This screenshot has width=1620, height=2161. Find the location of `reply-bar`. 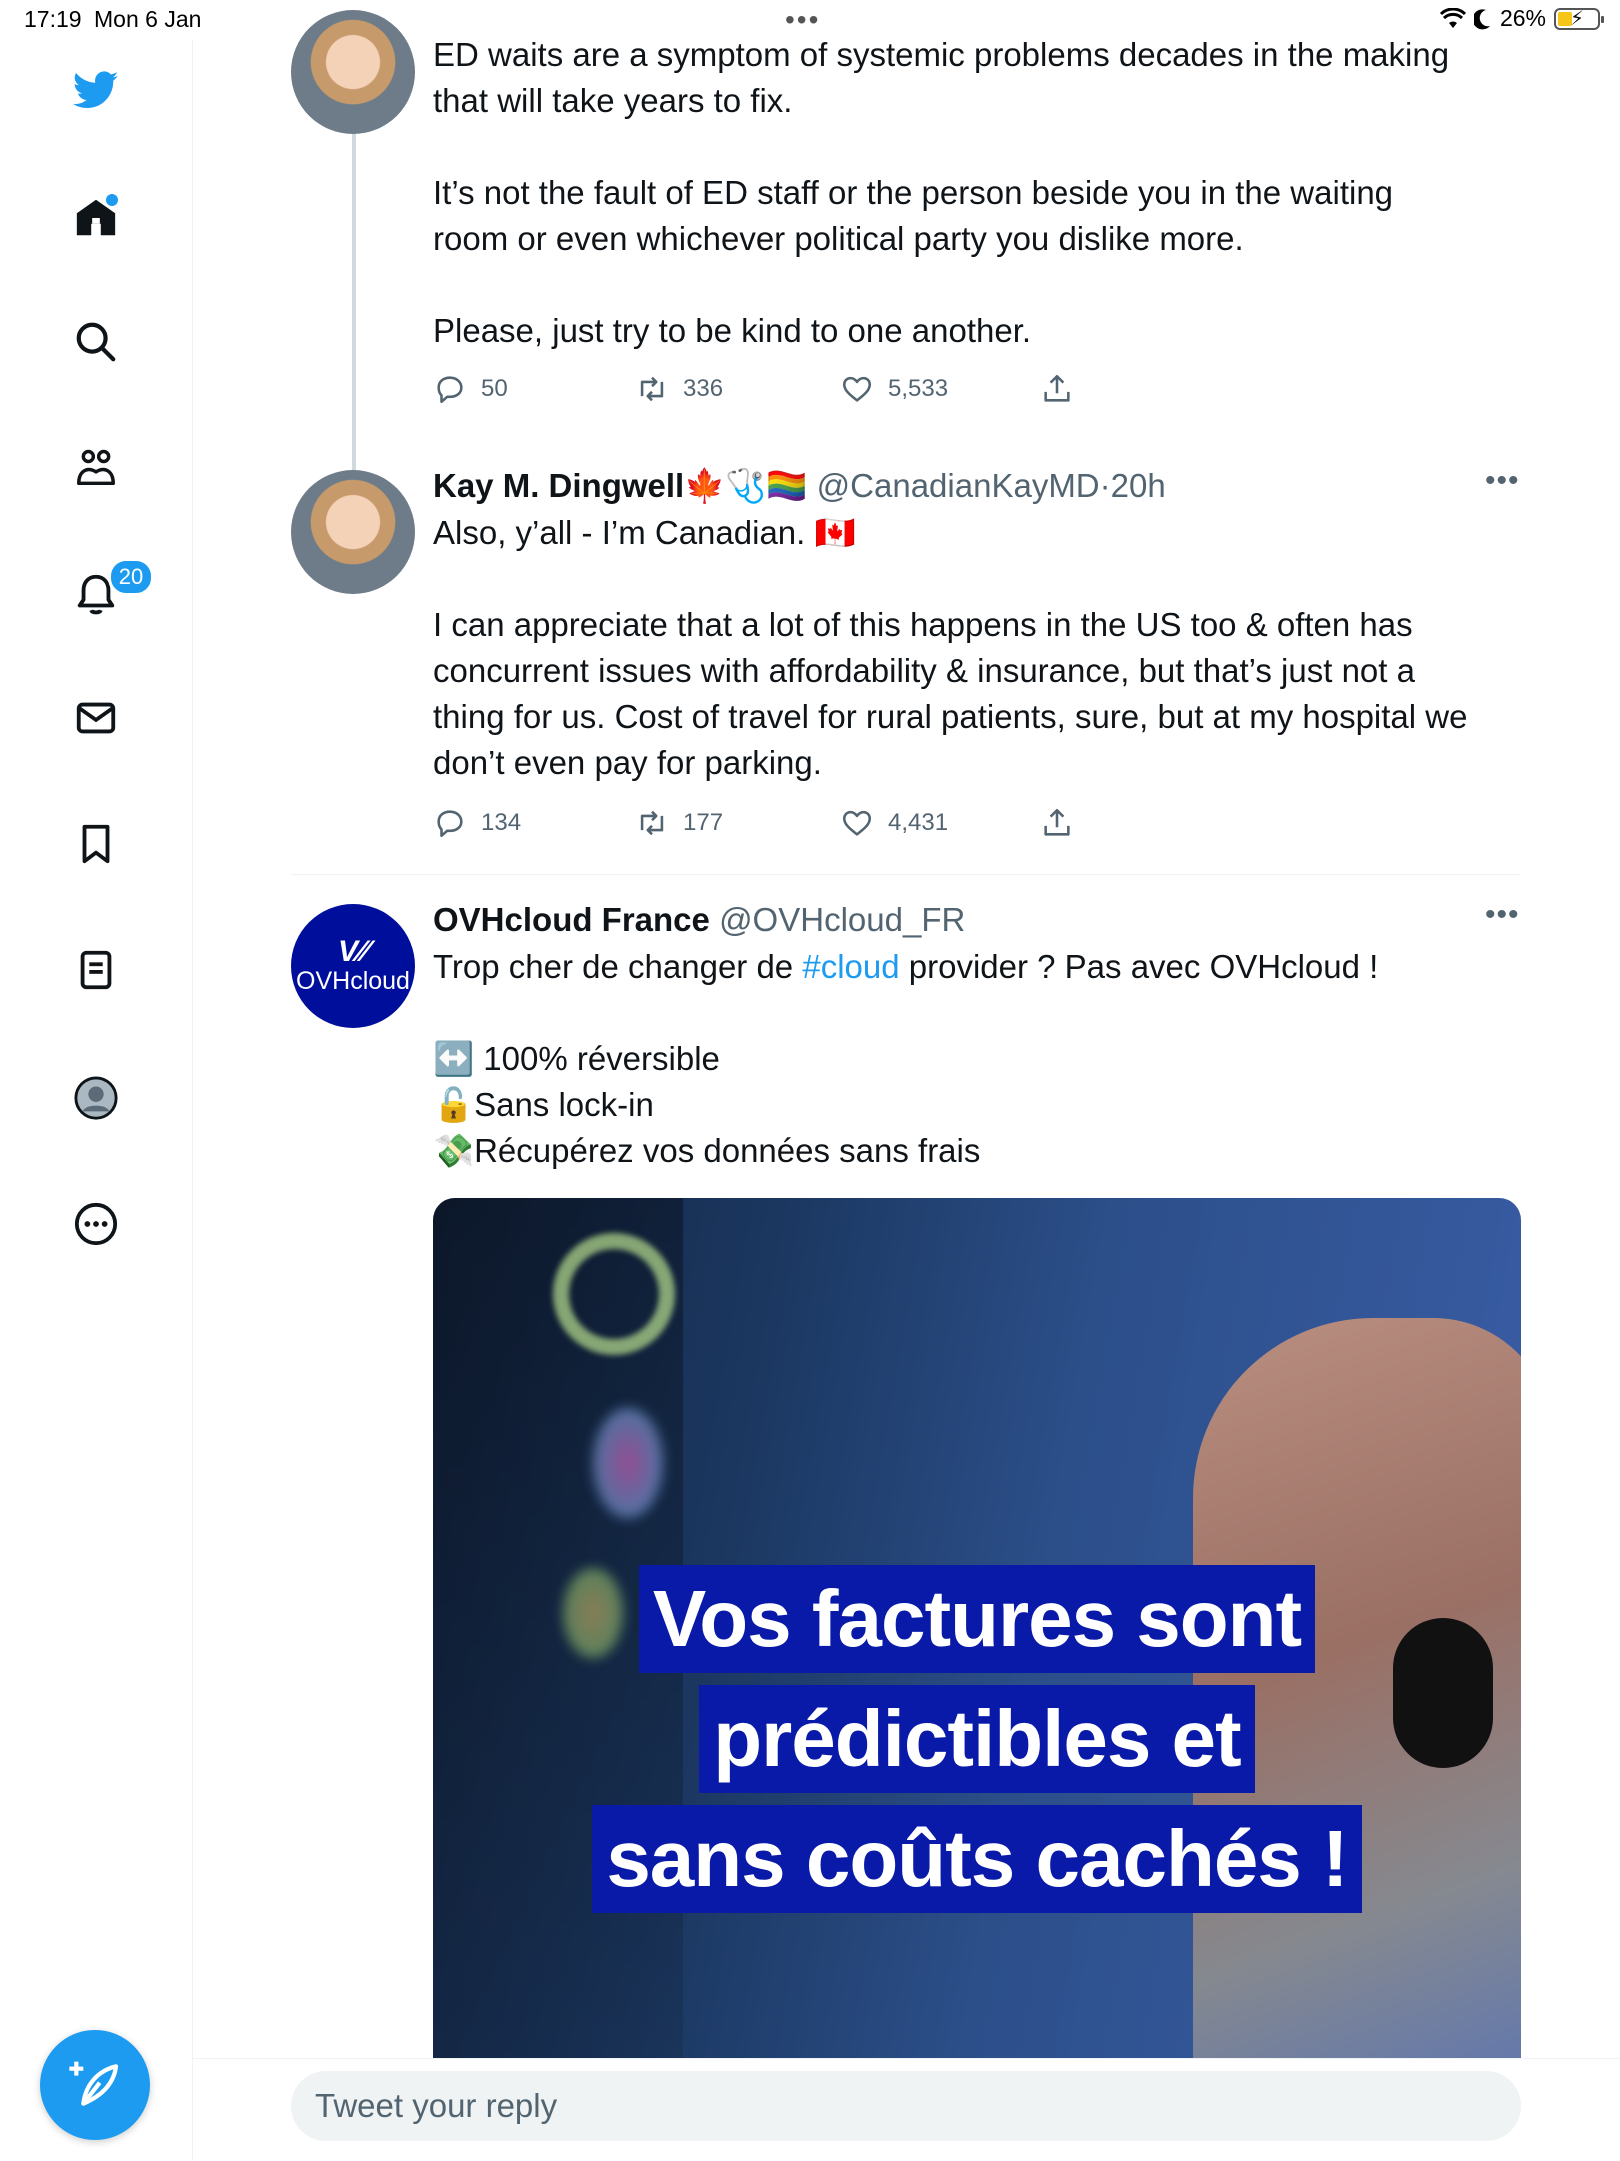

reply-bar is located at coordinates (906, 2109).